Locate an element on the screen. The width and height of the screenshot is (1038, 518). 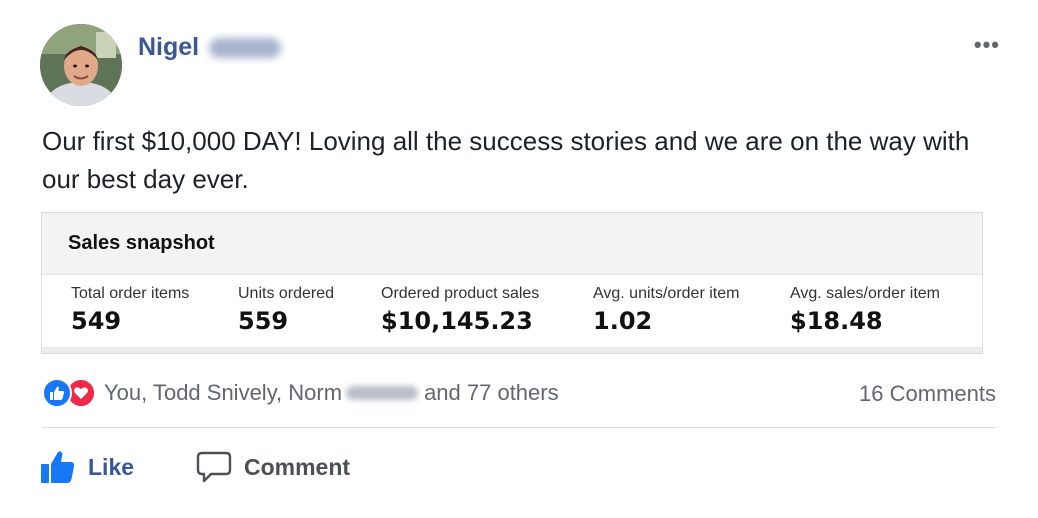
redacted-last-name is located at coordinates (245, 47).